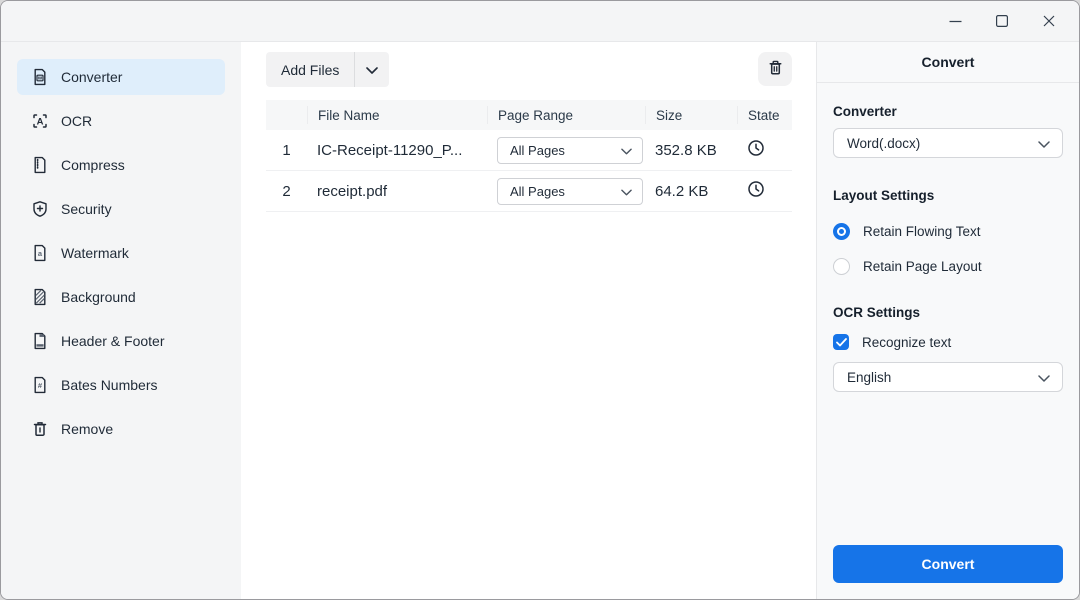  Describe the element at coordinates (121, 429) in the screenshot. I see `sidebar-item-remove: Remove` at that location.